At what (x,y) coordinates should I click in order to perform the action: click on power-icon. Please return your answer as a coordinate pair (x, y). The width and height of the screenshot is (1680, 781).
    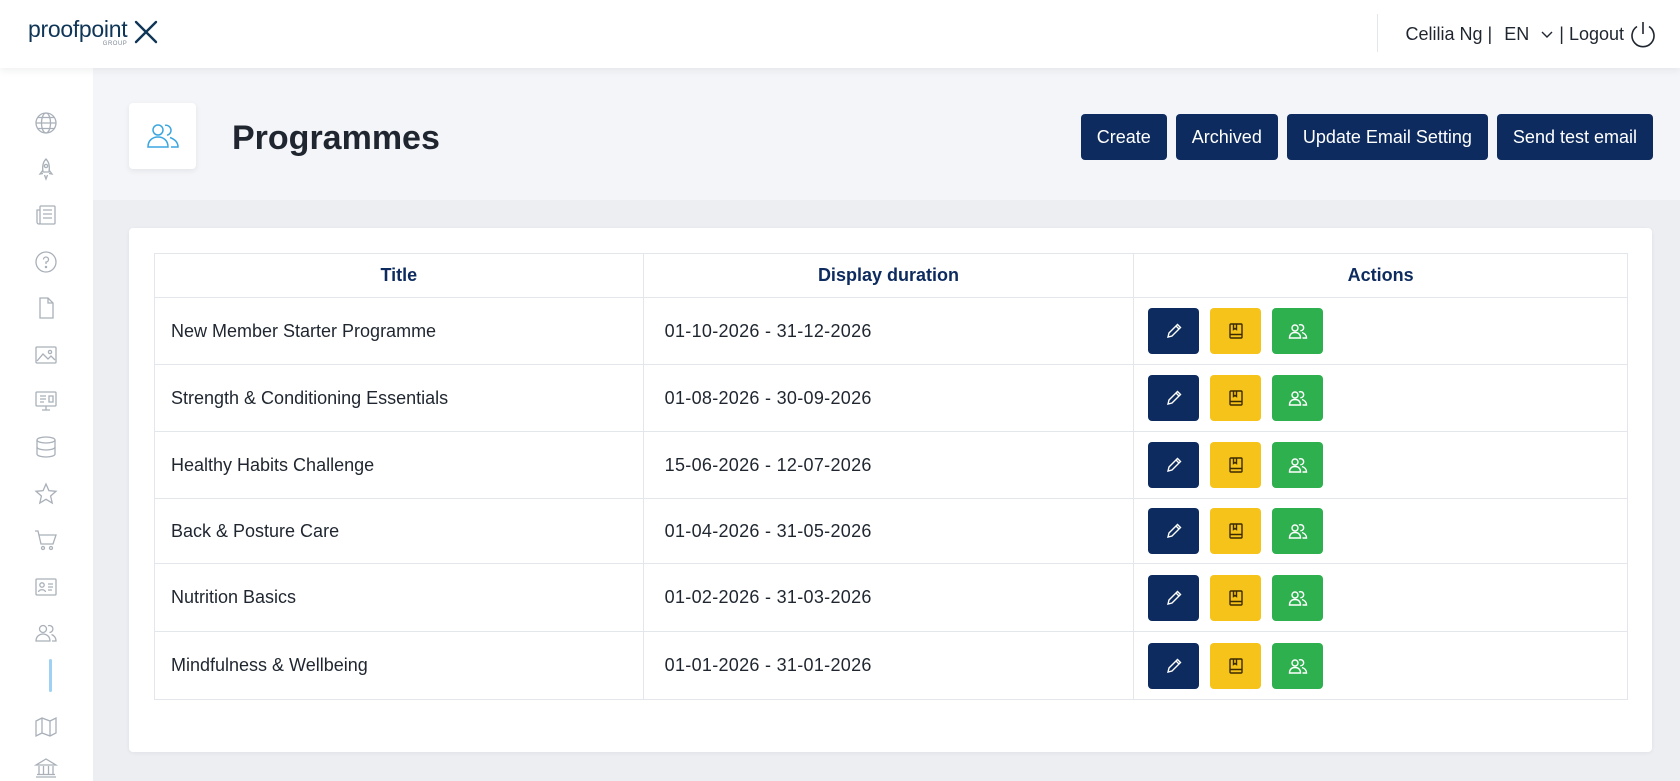
    Looking at the image, I should click on (1643, 35).